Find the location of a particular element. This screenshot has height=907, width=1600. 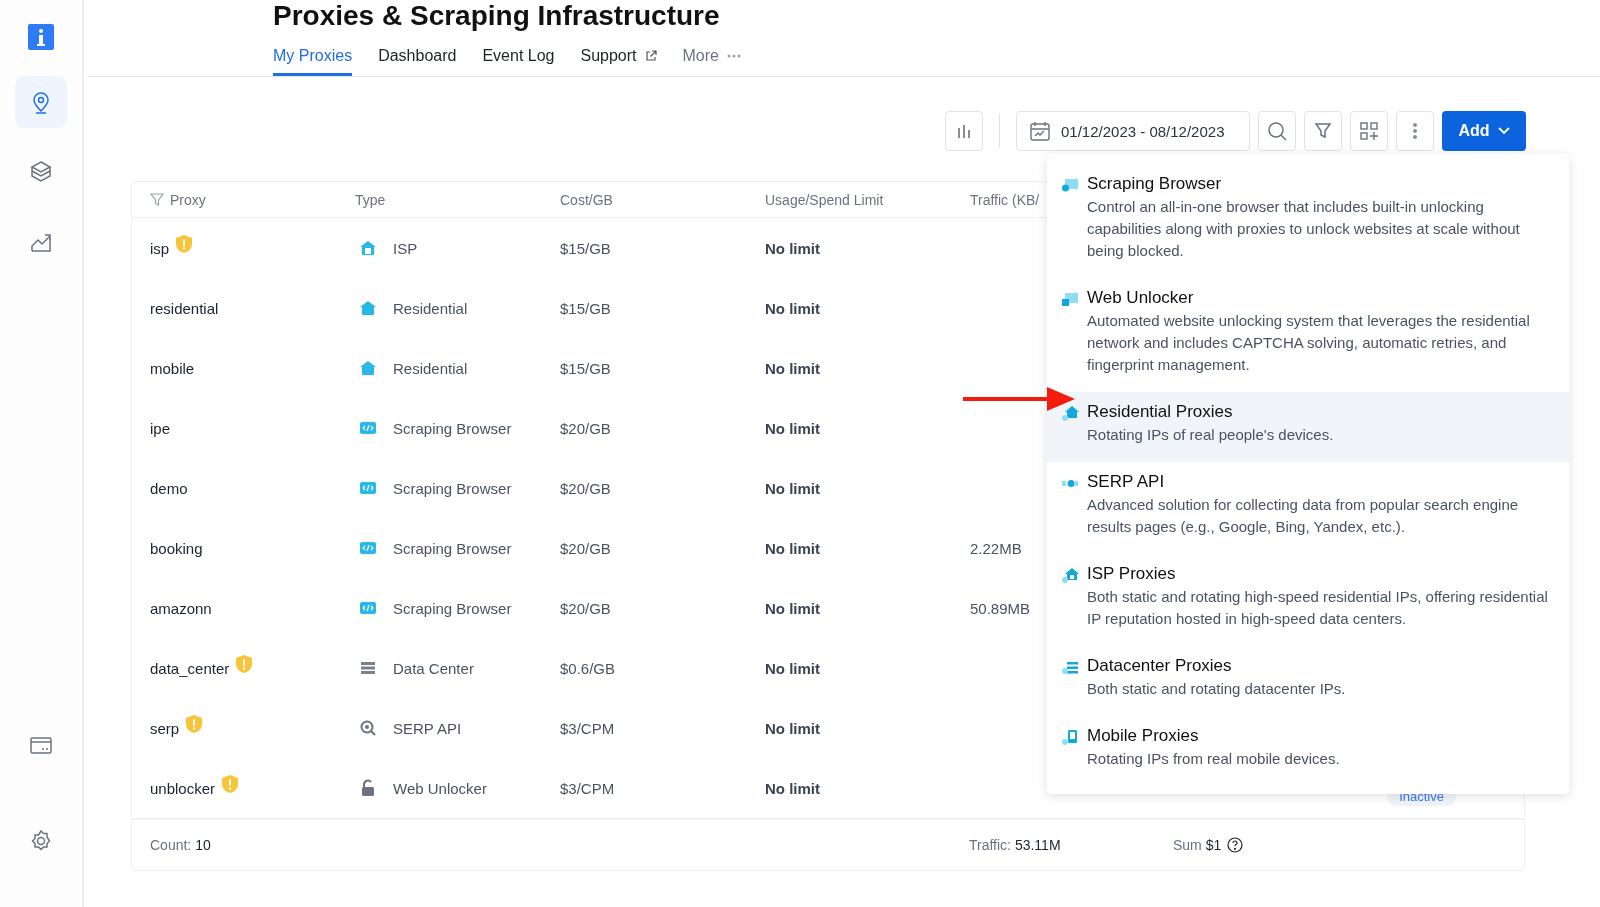

count-total: Count: 10 is located at coordinates (180, 845).